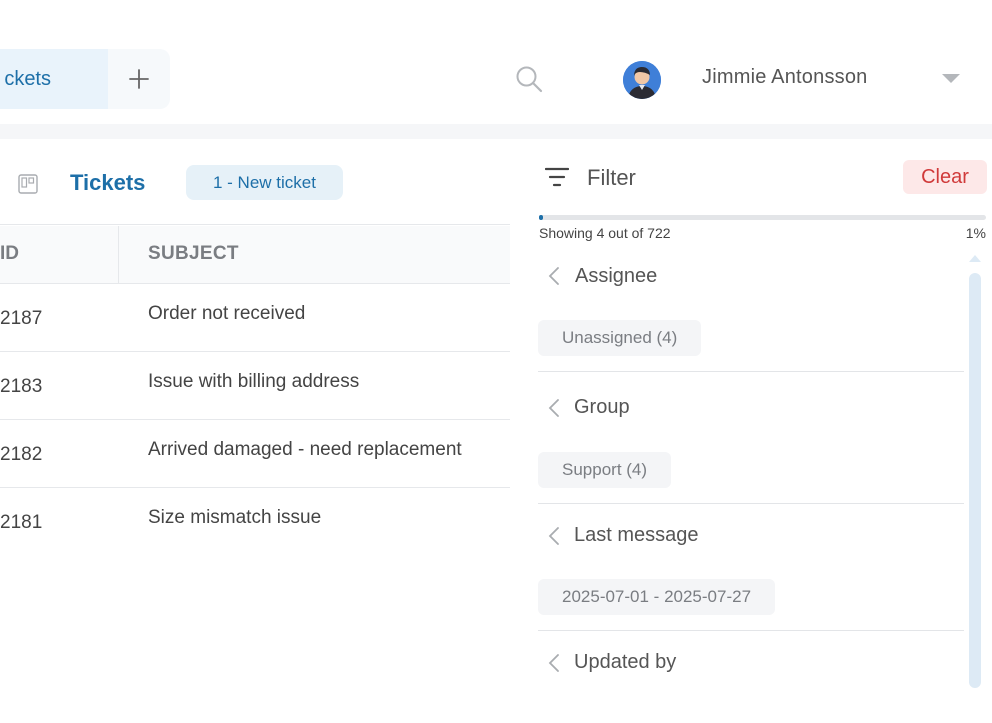 Image resolution: width=992 pixels, height=723 pixels. I want to click on add-tab-button, so click(139, 79).